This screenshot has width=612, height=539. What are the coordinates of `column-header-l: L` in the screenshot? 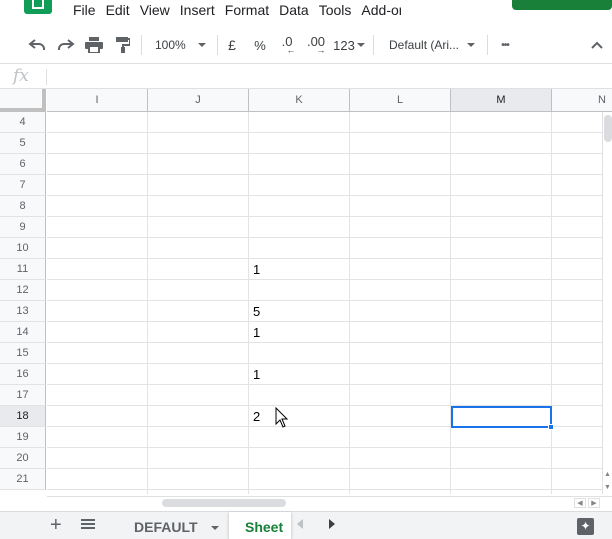 It's located at (400, 100).